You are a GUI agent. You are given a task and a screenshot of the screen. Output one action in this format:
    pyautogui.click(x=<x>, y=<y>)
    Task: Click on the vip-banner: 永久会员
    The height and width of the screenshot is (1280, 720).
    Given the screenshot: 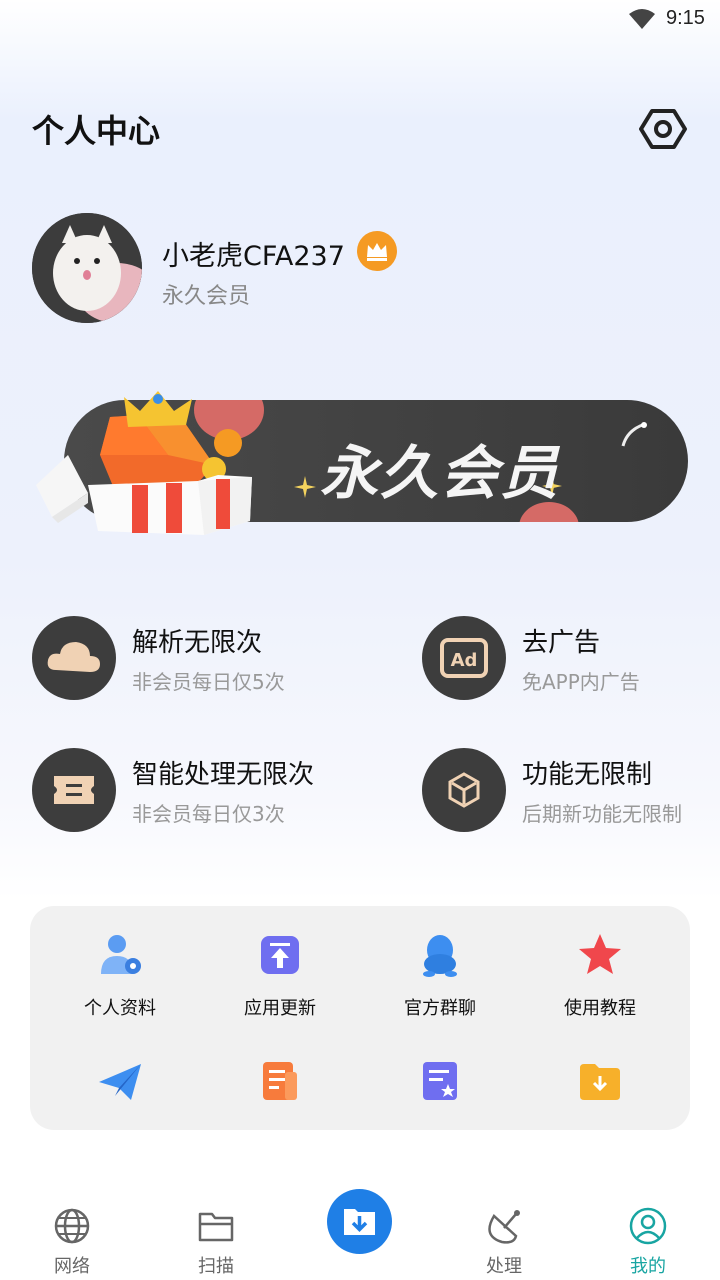 What is the action you would take?
    pyautogui.click(x=360, y=465)
    